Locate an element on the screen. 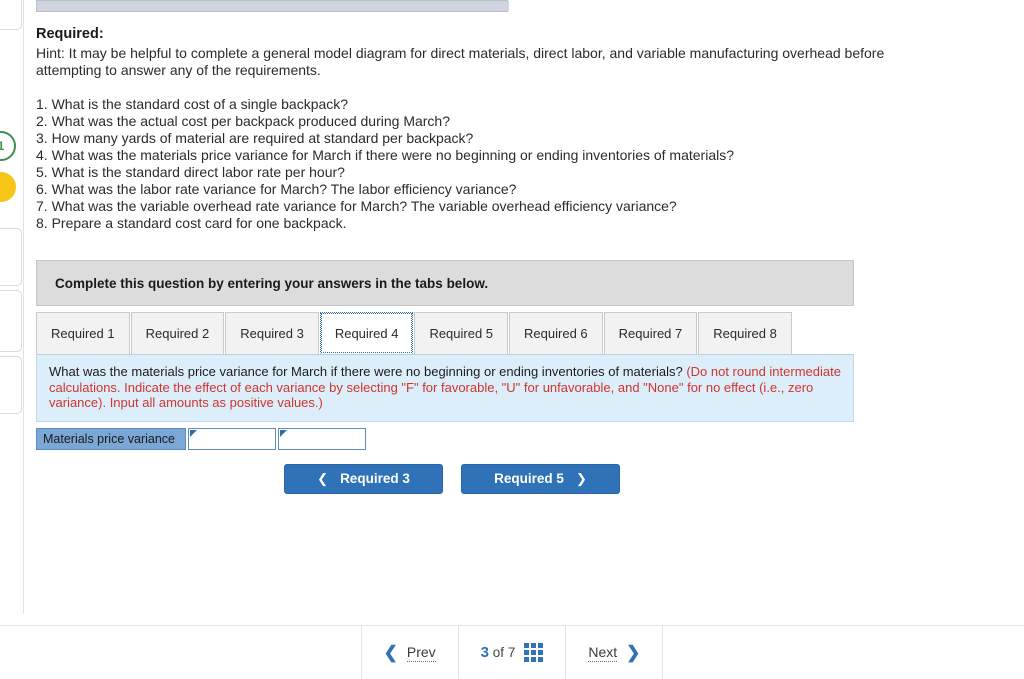 This screenshot has width=1024, height=679. answer-amount-cell is located at coordinates (232, 438).